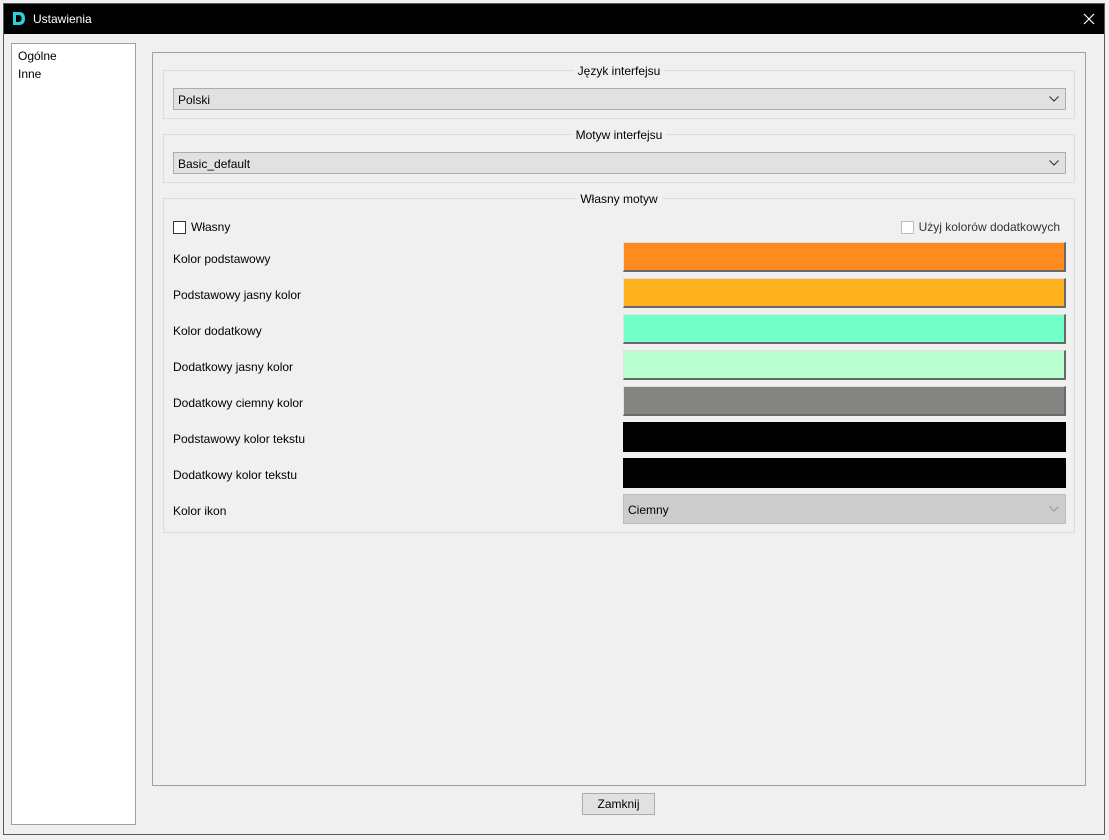 The image size is (1109, 840). I want to click on sidebar-item-general: Ogólne, so click(73, 56).